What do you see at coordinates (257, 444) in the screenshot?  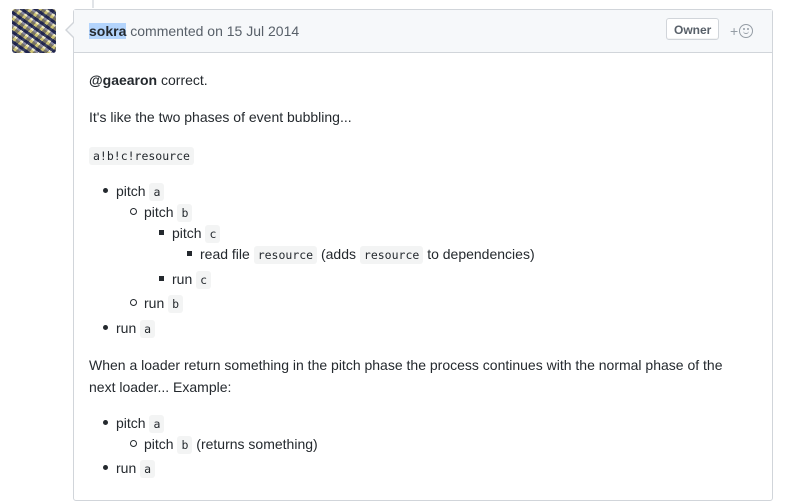 I see `list-item-text: (returns something)` at bounding box center [257, 444].